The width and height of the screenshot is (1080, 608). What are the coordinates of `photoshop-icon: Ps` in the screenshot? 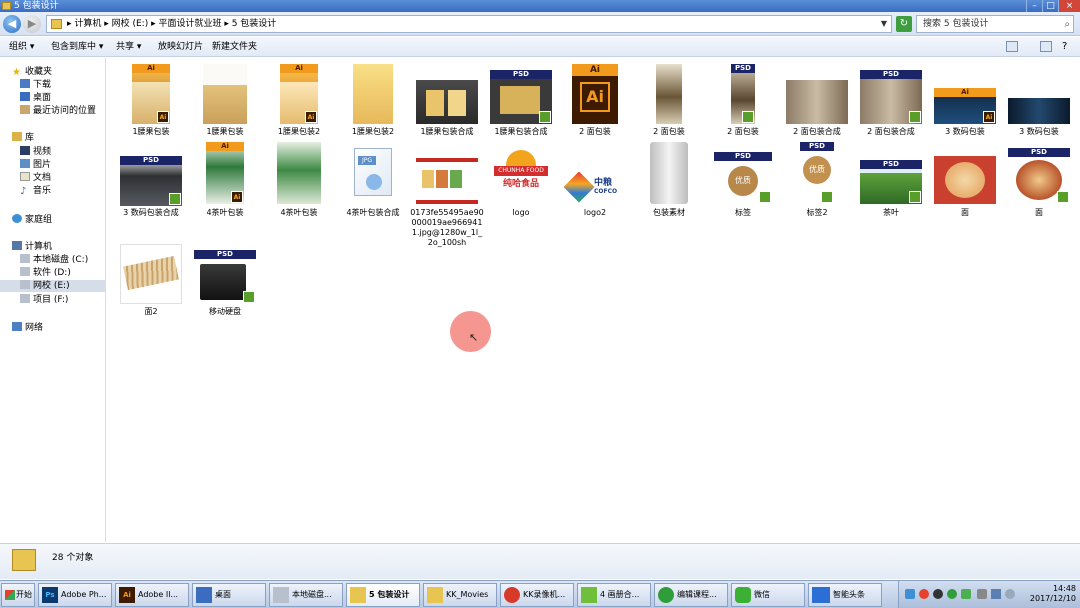 It's located at (50, 595).